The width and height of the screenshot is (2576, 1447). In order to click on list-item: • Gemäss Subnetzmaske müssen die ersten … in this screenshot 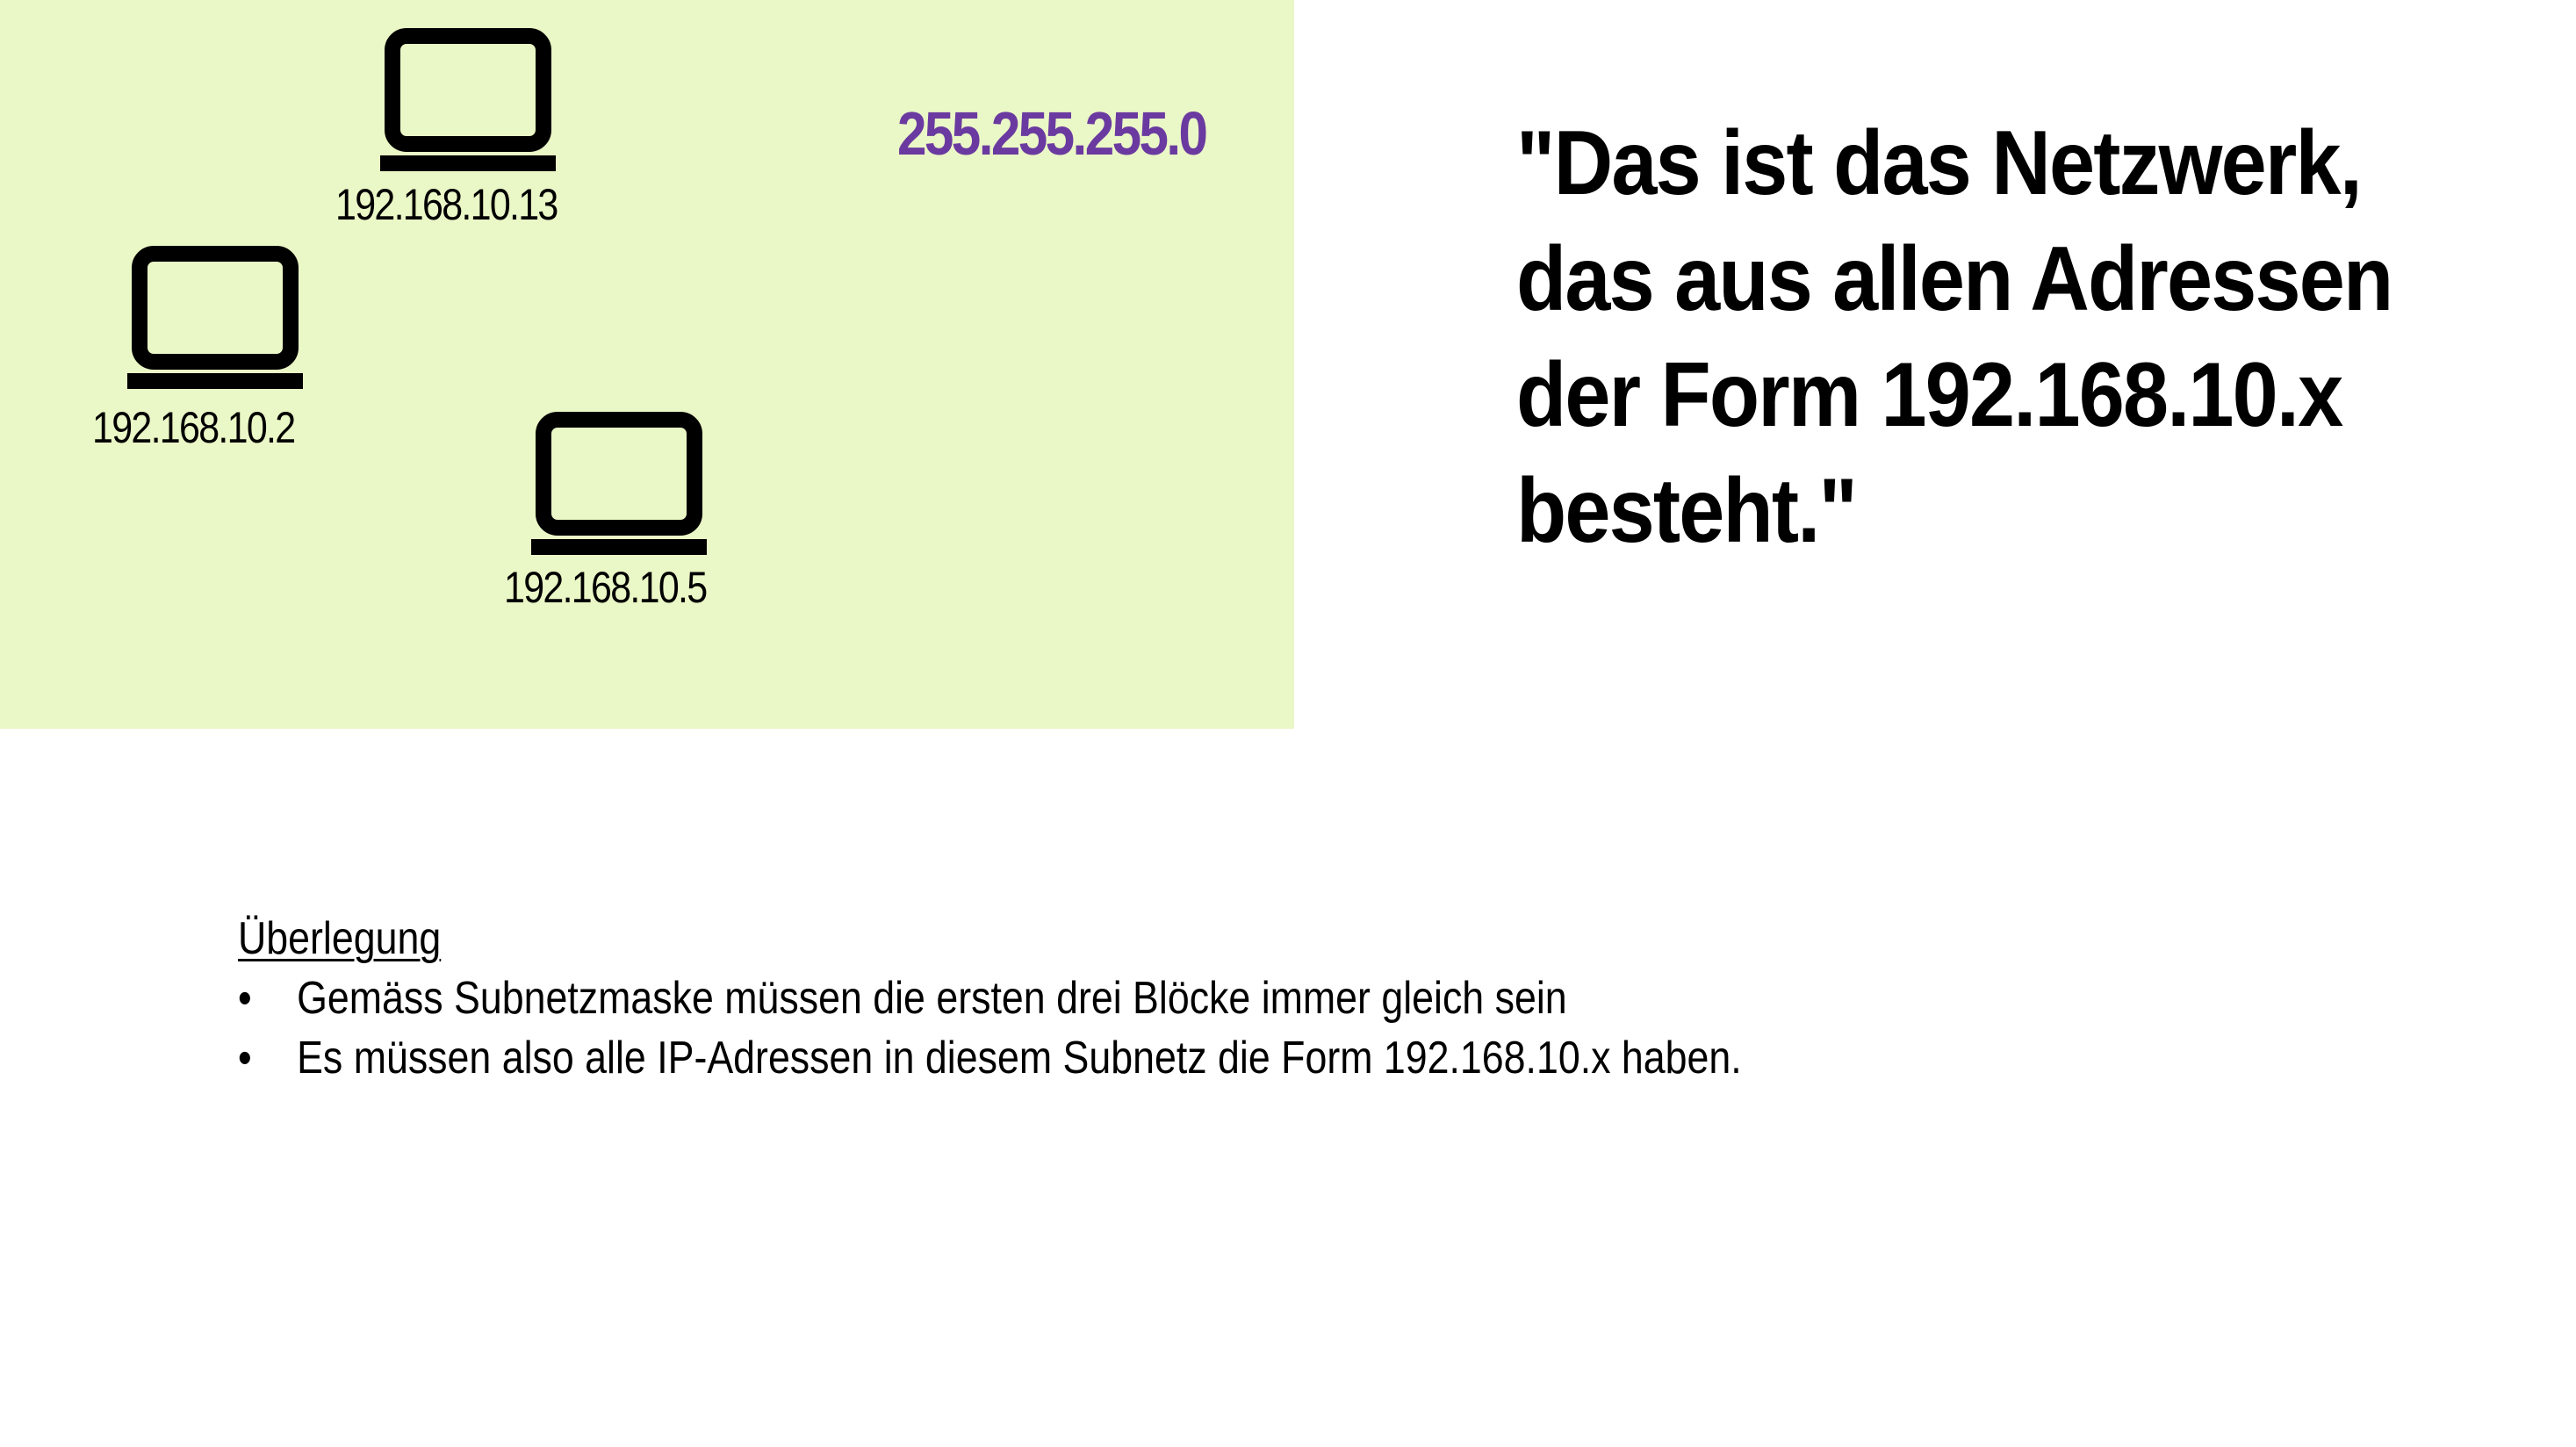, I will do `click(1106, 998)`.